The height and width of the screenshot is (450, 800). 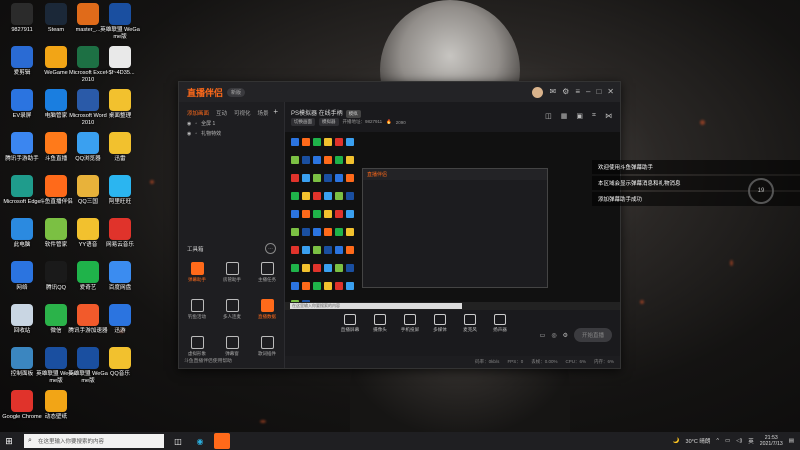 I want to click on help-notice: 斗鱼直播伴侣使用帮助, so click(x=208, y=360).